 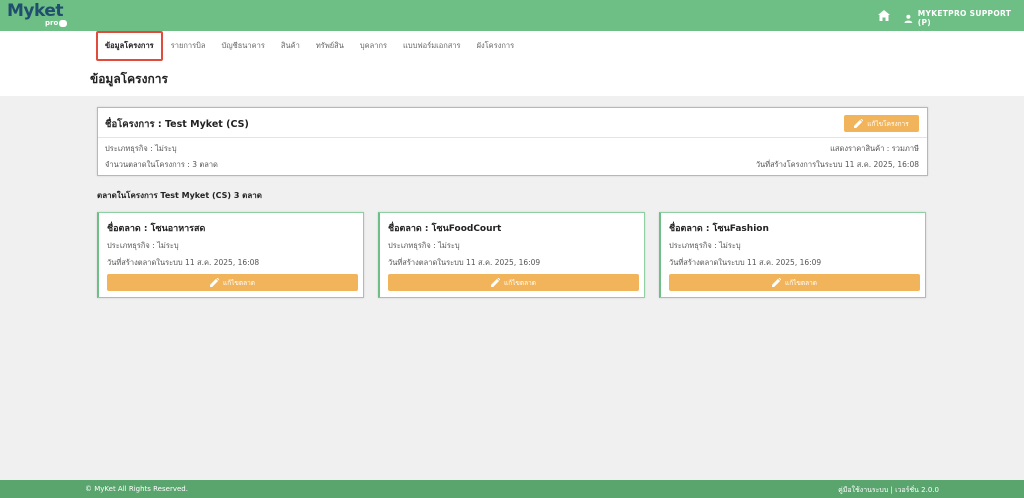 I want to click on chat-bubble-icon, so click(x=63, y=23).